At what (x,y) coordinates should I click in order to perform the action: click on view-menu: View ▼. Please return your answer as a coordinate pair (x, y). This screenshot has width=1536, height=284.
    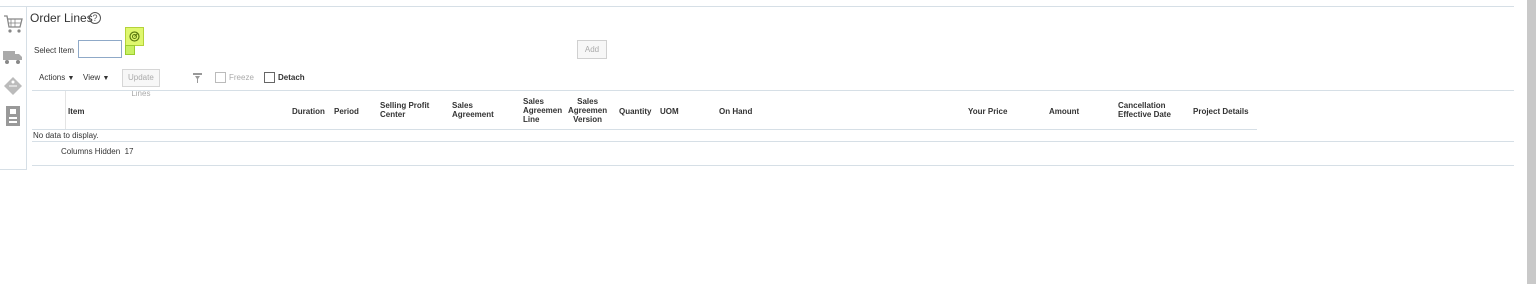
    Looking at the image, I should click on (96, 78).